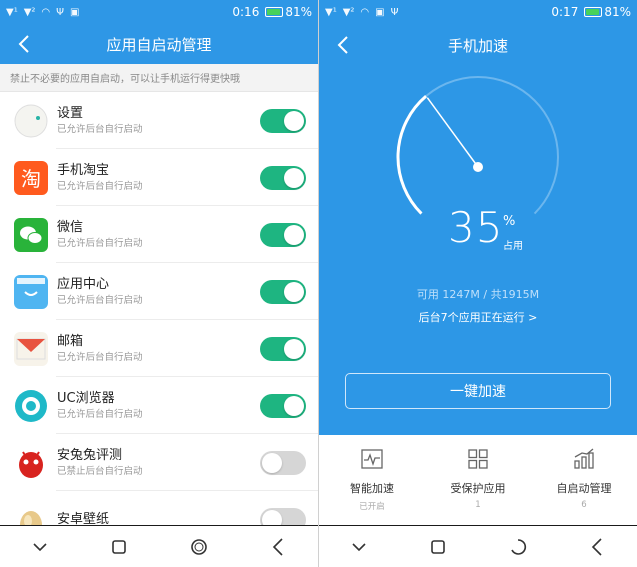  Describe the element at coordinates (100, 471) in the screenshot. I see `app-status: 已禁止后台自行启动` at that location.